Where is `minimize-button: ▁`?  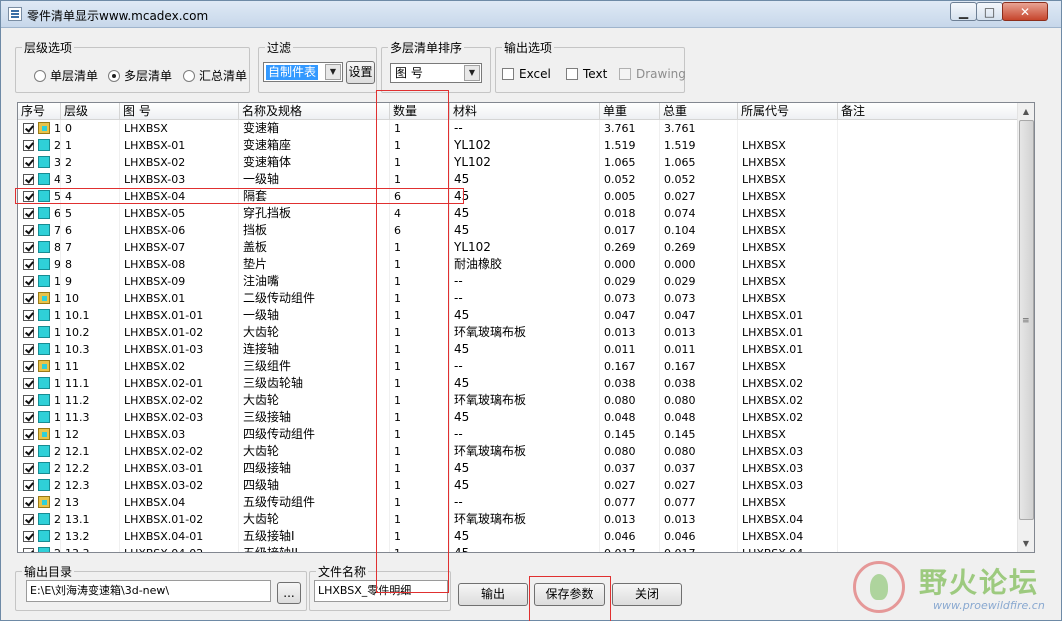 minimize-button: ▁ is located at coordinates (963, 11).